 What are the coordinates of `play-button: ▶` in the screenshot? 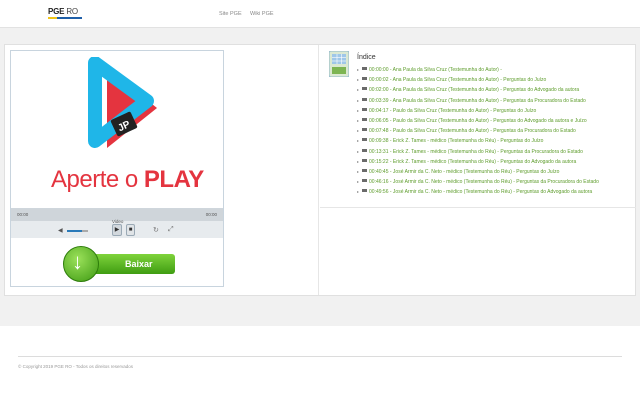 It's located at (117, 230).